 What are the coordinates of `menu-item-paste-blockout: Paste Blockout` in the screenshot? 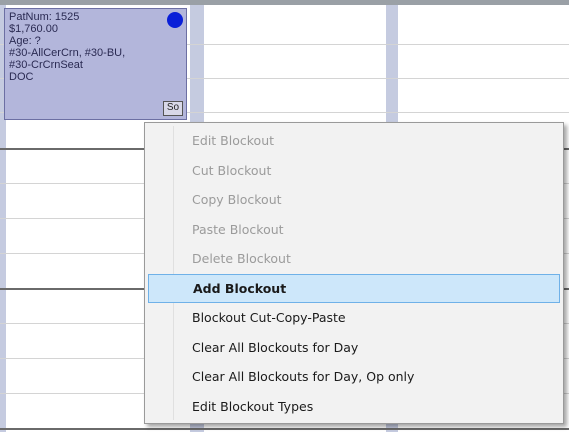 It's located at (354, 230).